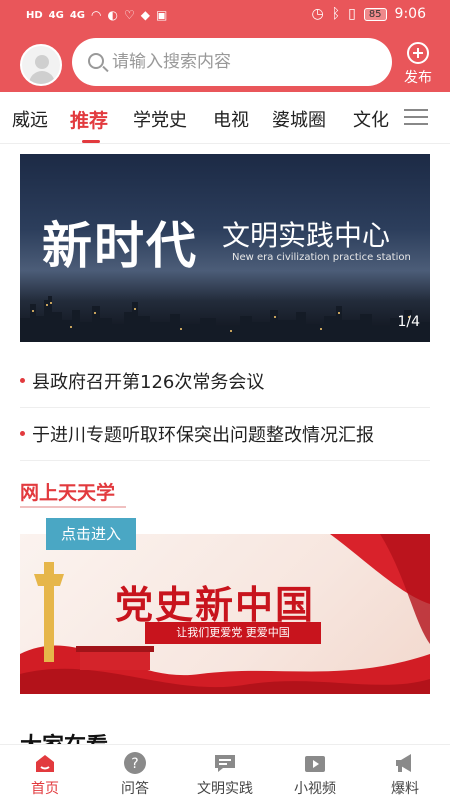  I want to click on publish-button: 发布, so click(418, 64).